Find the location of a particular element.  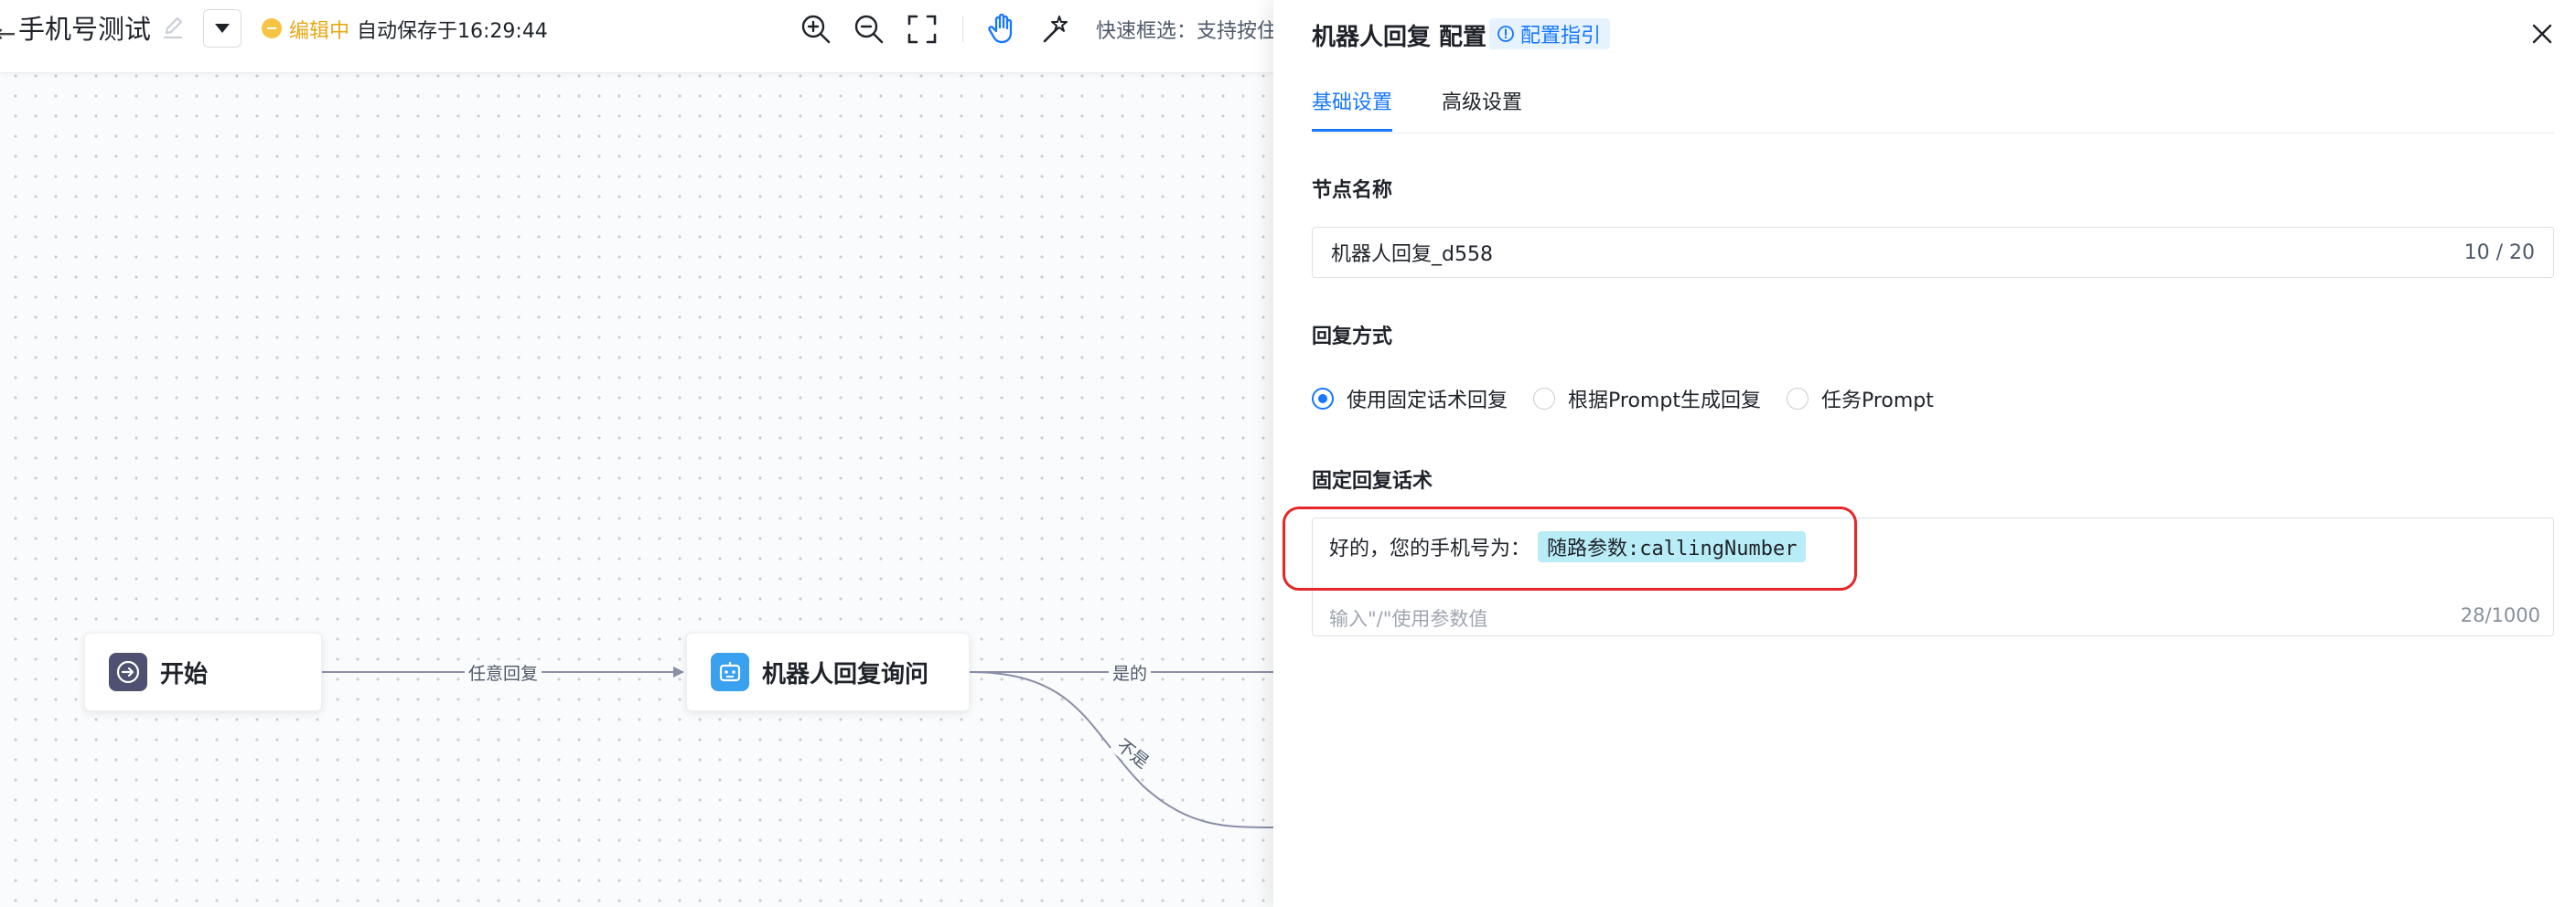

flow-edges is located at coordinates (798, 747).